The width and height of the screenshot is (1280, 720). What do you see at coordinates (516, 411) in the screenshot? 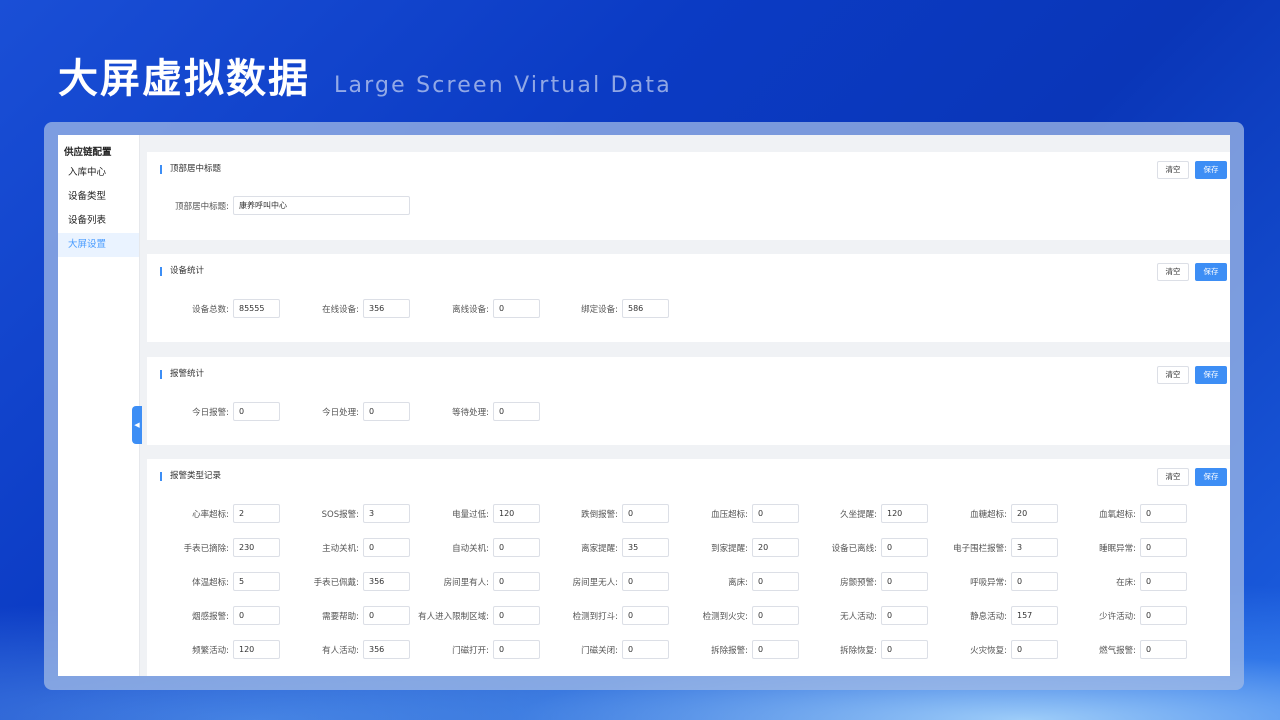
I see `pending-input: 0` at bounding box center [516, 411].